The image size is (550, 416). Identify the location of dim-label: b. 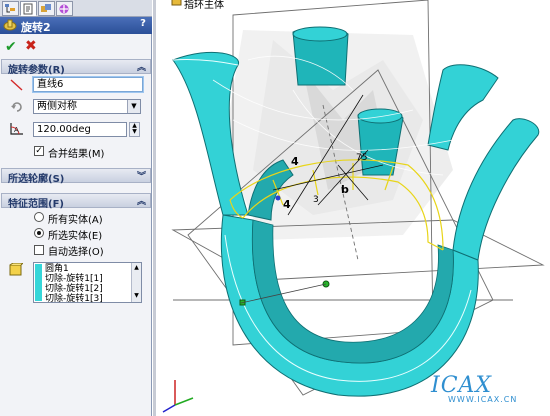
(345, 189).